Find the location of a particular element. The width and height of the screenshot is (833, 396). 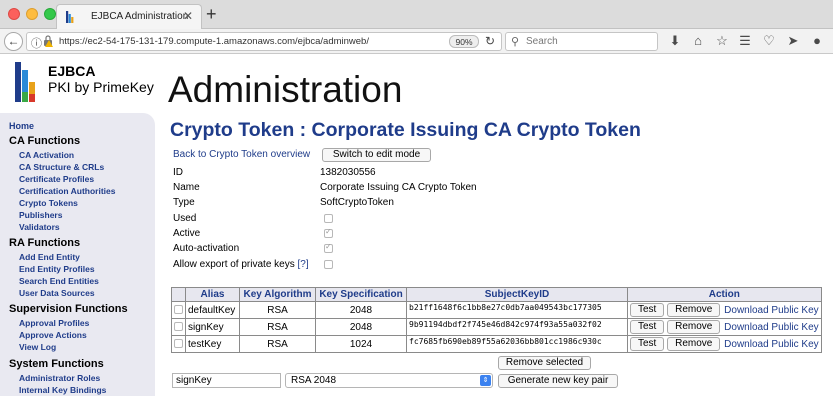

sidebar-item-end-entity-profiles: End Entity Profiles is located at coordinates (57, 269).